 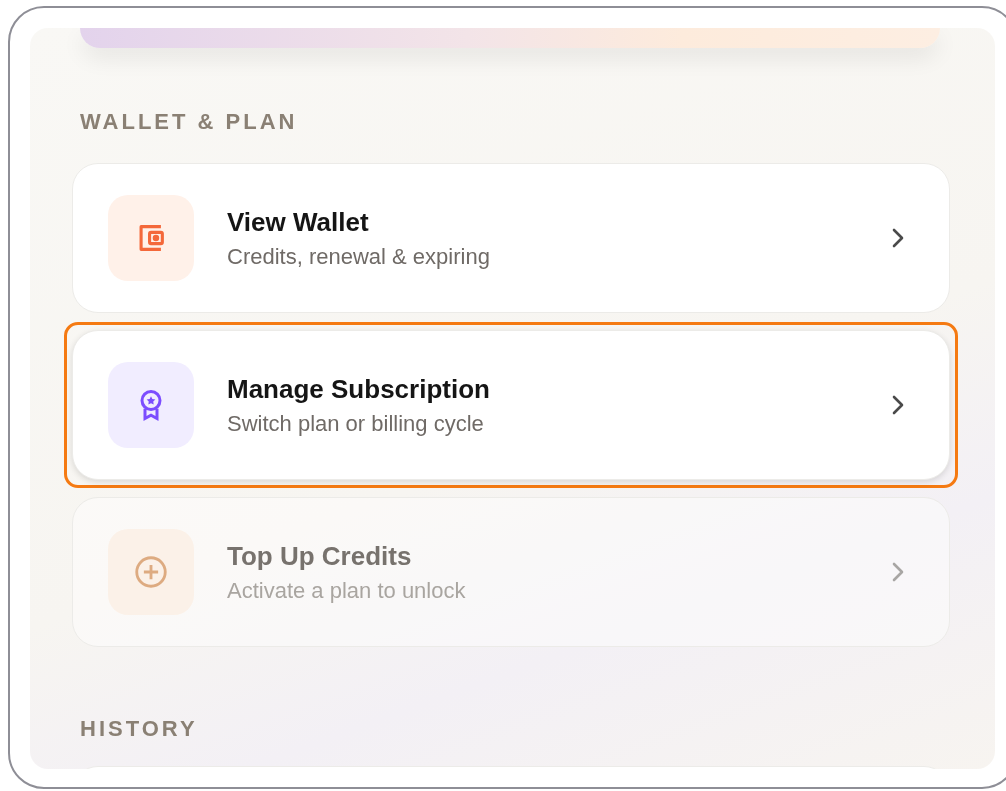 What do you see at coordinates (139, 729) in the screenshot?
I see `section-heading: HISTORY` at bounding box center [139, 729].